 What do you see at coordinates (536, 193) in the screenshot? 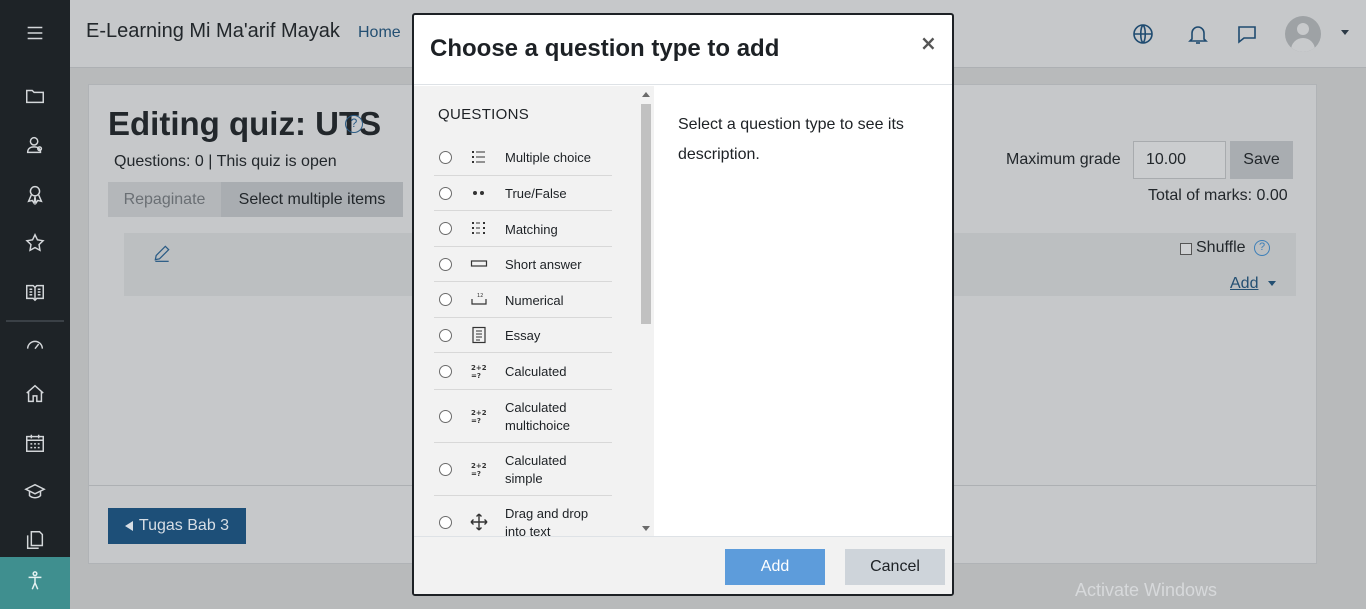
I see `question-type-label: True/False` at bounding box center [536, 193].